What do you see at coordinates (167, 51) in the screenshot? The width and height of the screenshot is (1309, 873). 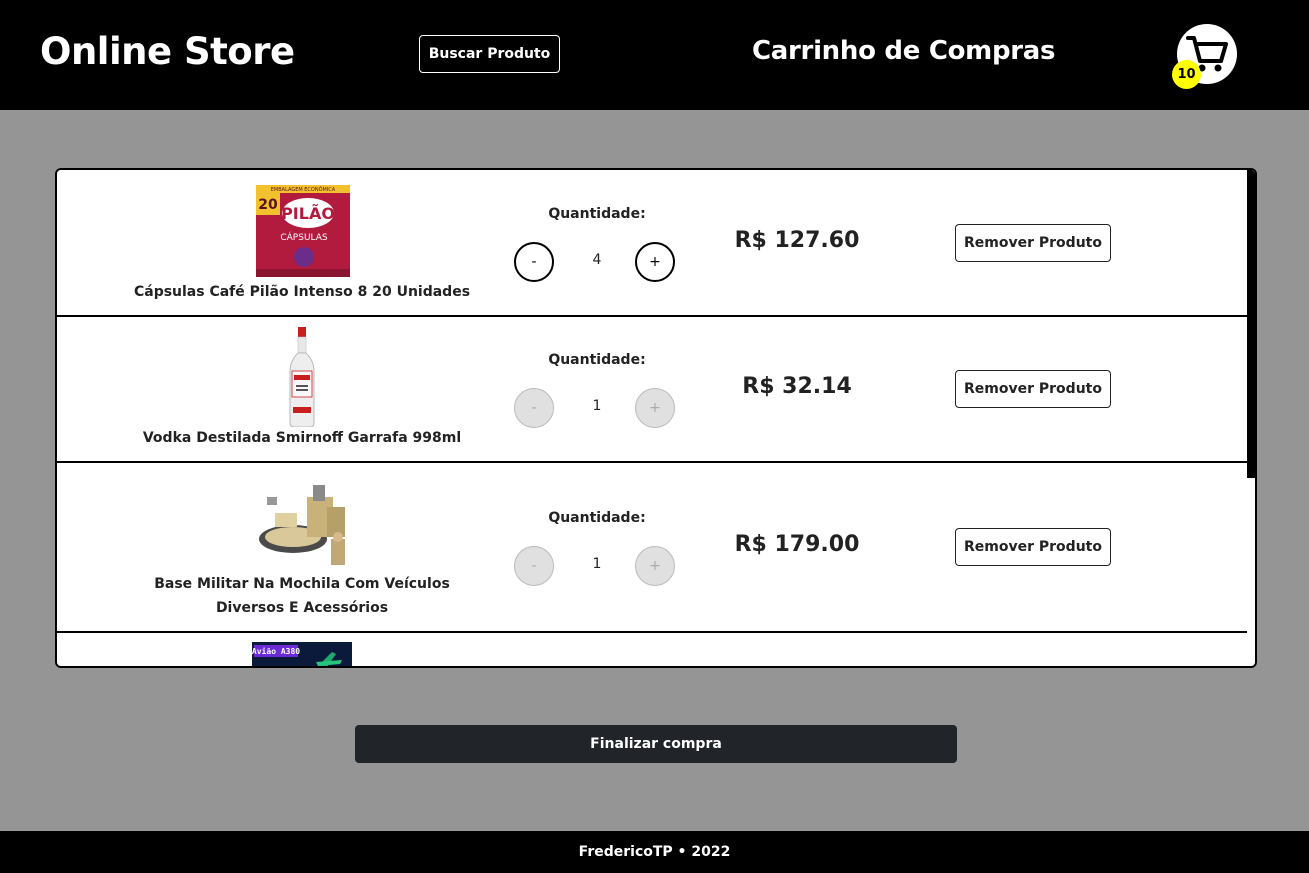 I see `logo: Online Store` at bounding box center [167, 51].